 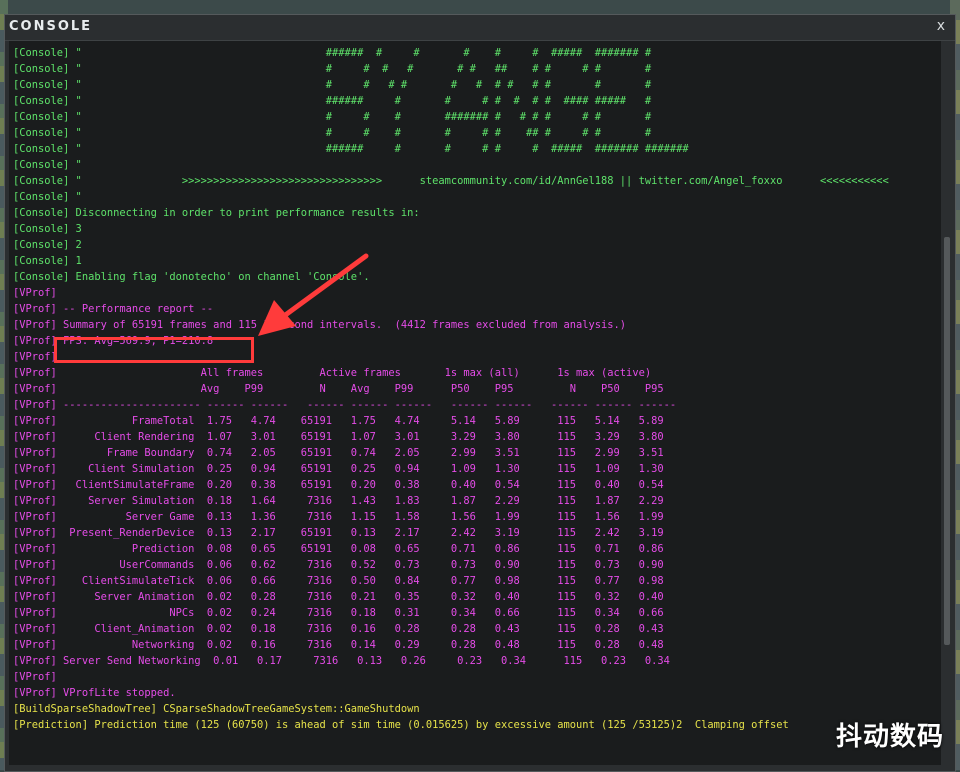 What do you see at coordinates (313, 294) in the screenshot?
I see `annotation-arrow-icon` at bounding box center [313, 294].